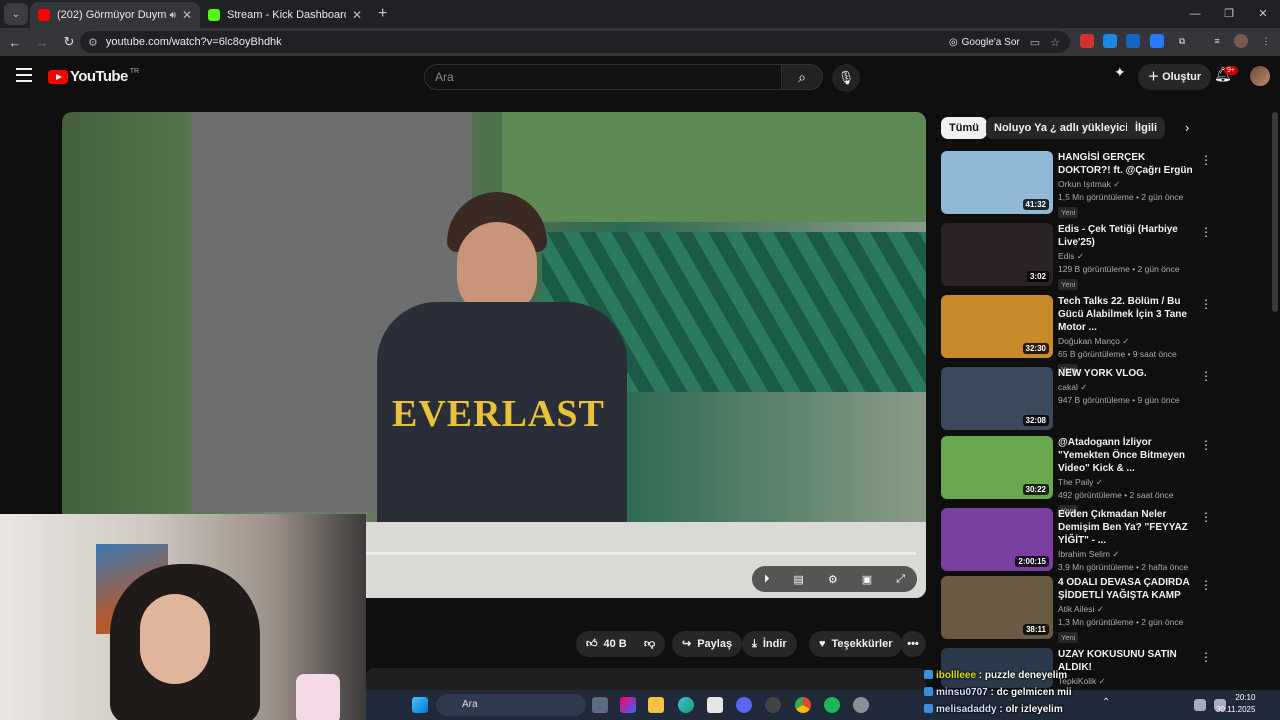 The height and width of the screenshot is (720, 1280). What do you see at coordinates (42, 42) in the screenshot?
I see `forward-icon: →` at bounding box center [42, 42].